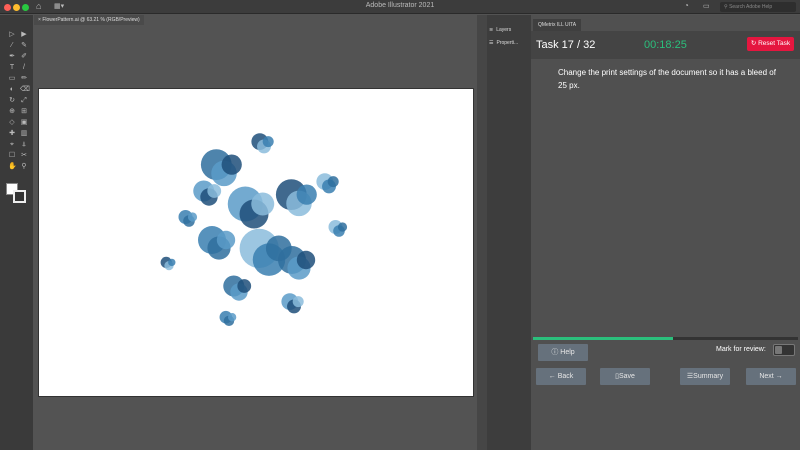 This screenshot has width=800, height=450. What do you see at coordinates (504, 30) in the screenshot?
I see `layers-label: Layers` at bounding box center [504, 30].